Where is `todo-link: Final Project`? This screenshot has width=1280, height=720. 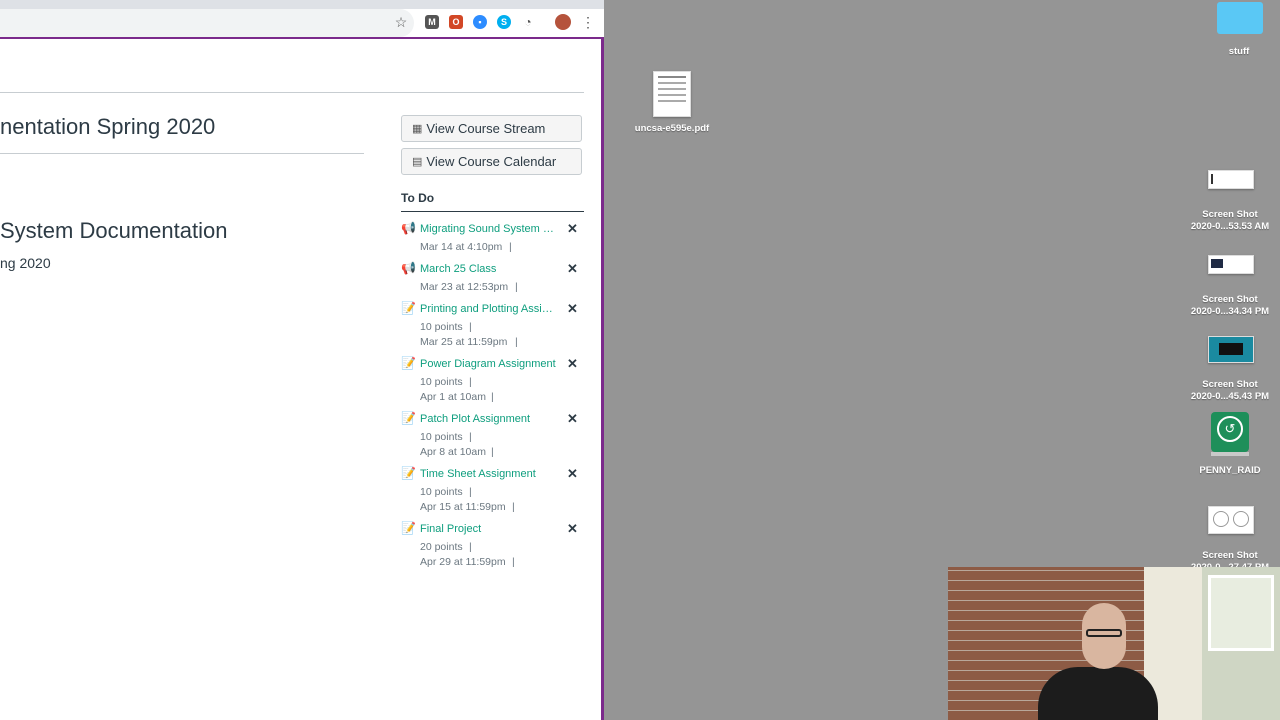
todo-link: Final Project is located at coordinates (488, 529).